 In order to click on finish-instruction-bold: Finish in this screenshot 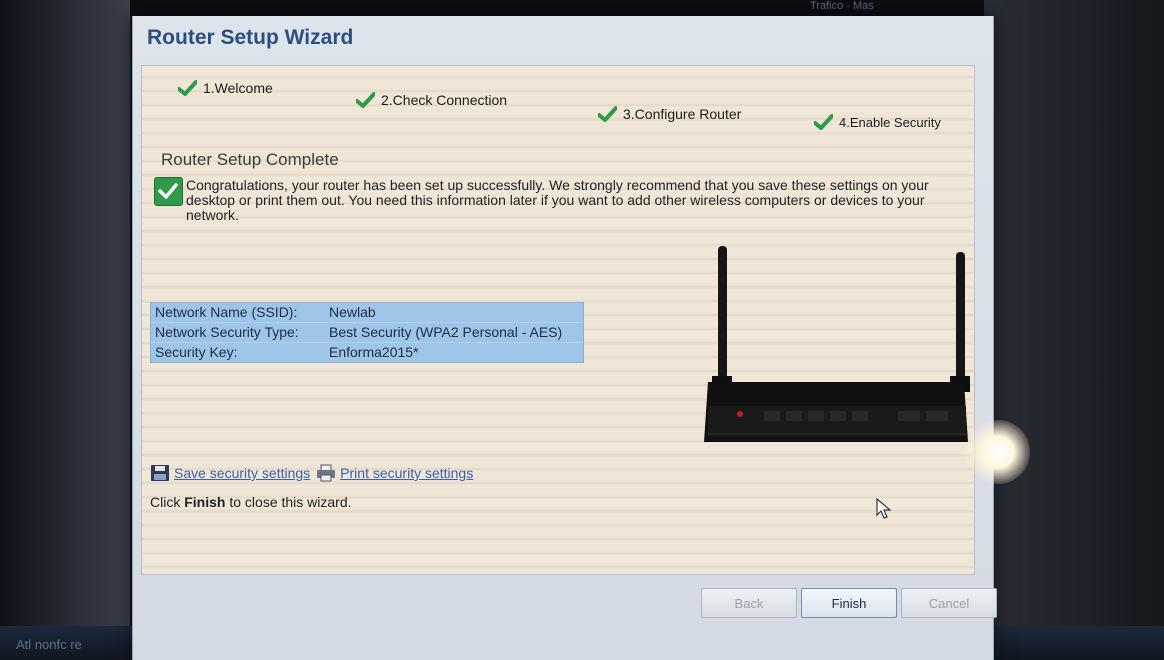, I will do `click(205, 502)`.